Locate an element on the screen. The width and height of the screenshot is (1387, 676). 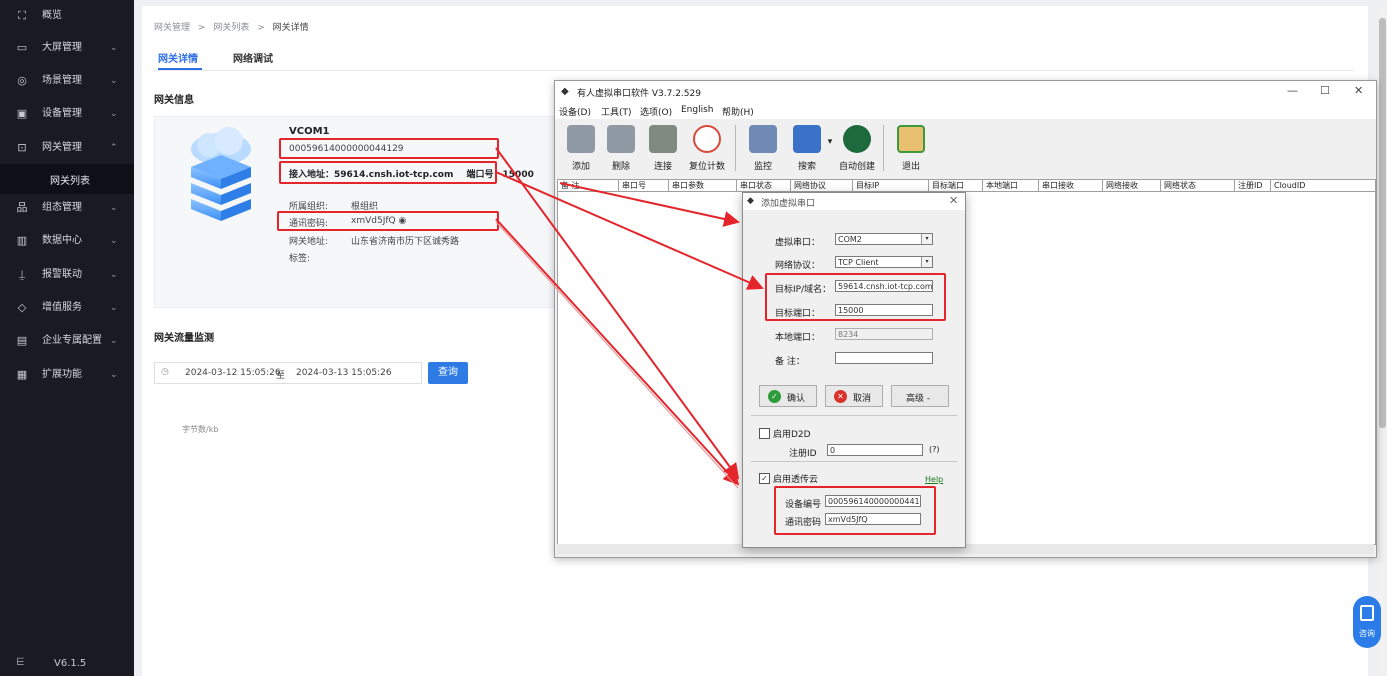
annotation-arrows is located at coordinates (629, 318).